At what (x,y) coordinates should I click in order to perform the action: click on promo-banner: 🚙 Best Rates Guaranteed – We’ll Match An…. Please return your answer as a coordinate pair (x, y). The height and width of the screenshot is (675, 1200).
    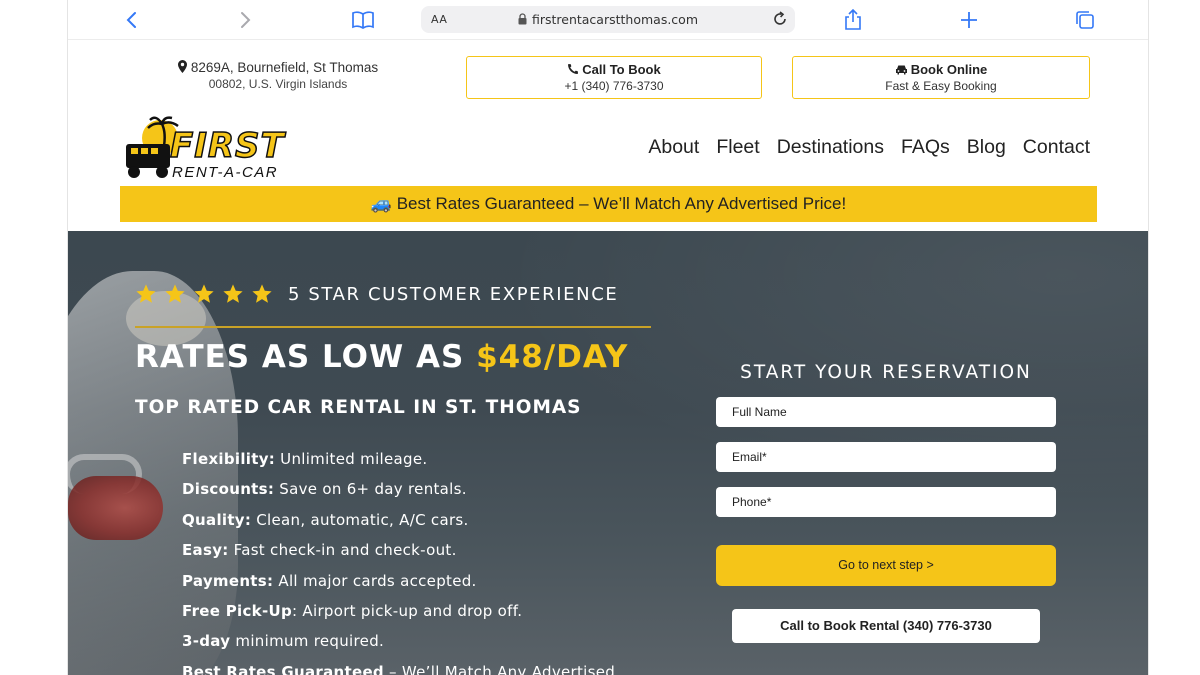
    Looking at the image, I should click on (608, 204).